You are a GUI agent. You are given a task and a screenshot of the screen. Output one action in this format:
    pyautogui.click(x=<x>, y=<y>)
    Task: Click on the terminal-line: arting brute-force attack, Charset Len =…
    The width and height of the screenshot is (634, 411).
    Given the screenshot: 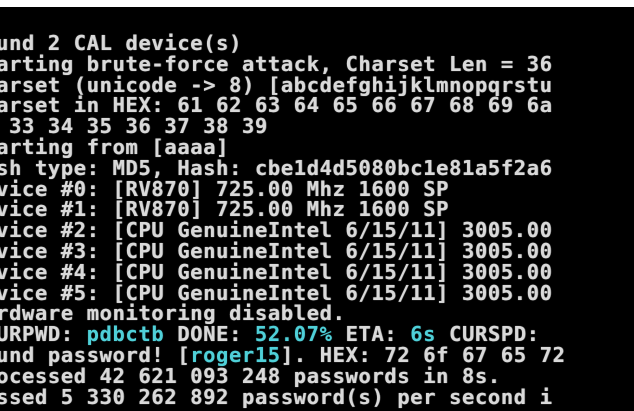 What is the action you would take?
    pyautogui.click(x=276, y=63)
    